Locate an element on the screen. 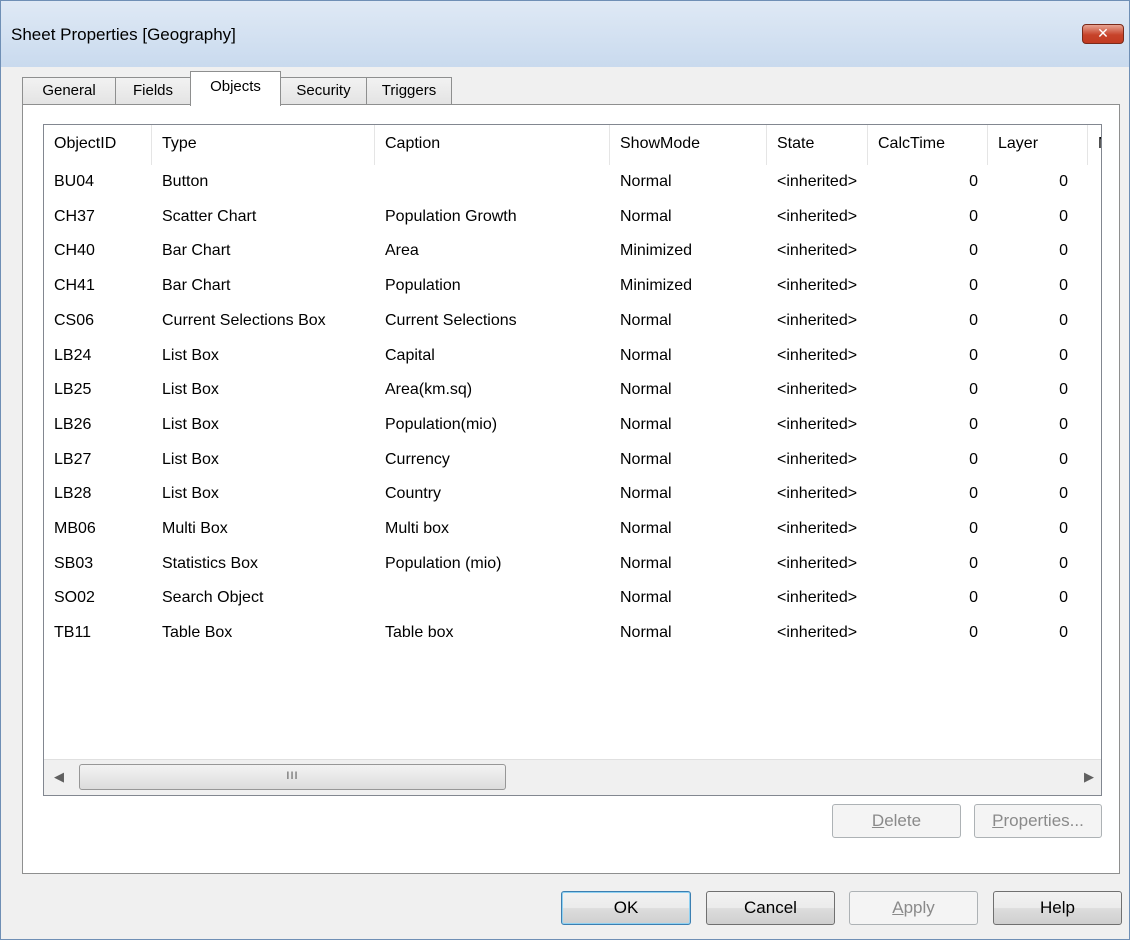 Image resolution: width=1130 pixels, height=940 pixels. tab-fields: Fields is located at coordinates (153, 91).